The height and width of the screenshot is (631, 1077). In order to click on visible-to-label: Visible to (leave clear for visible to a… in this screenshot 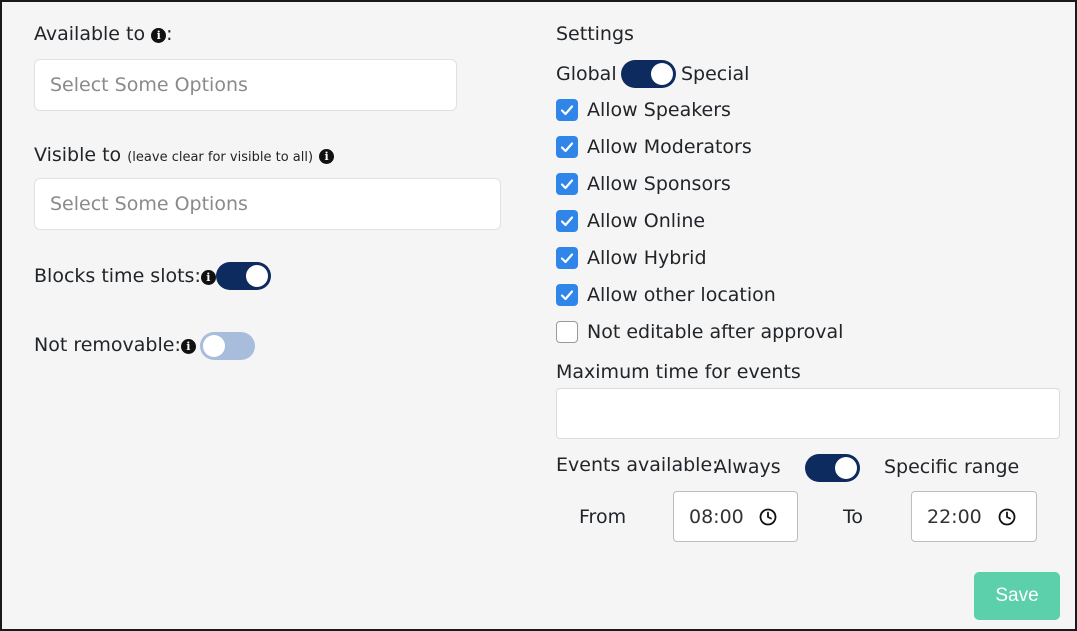, I will do `click(184, 156)`.